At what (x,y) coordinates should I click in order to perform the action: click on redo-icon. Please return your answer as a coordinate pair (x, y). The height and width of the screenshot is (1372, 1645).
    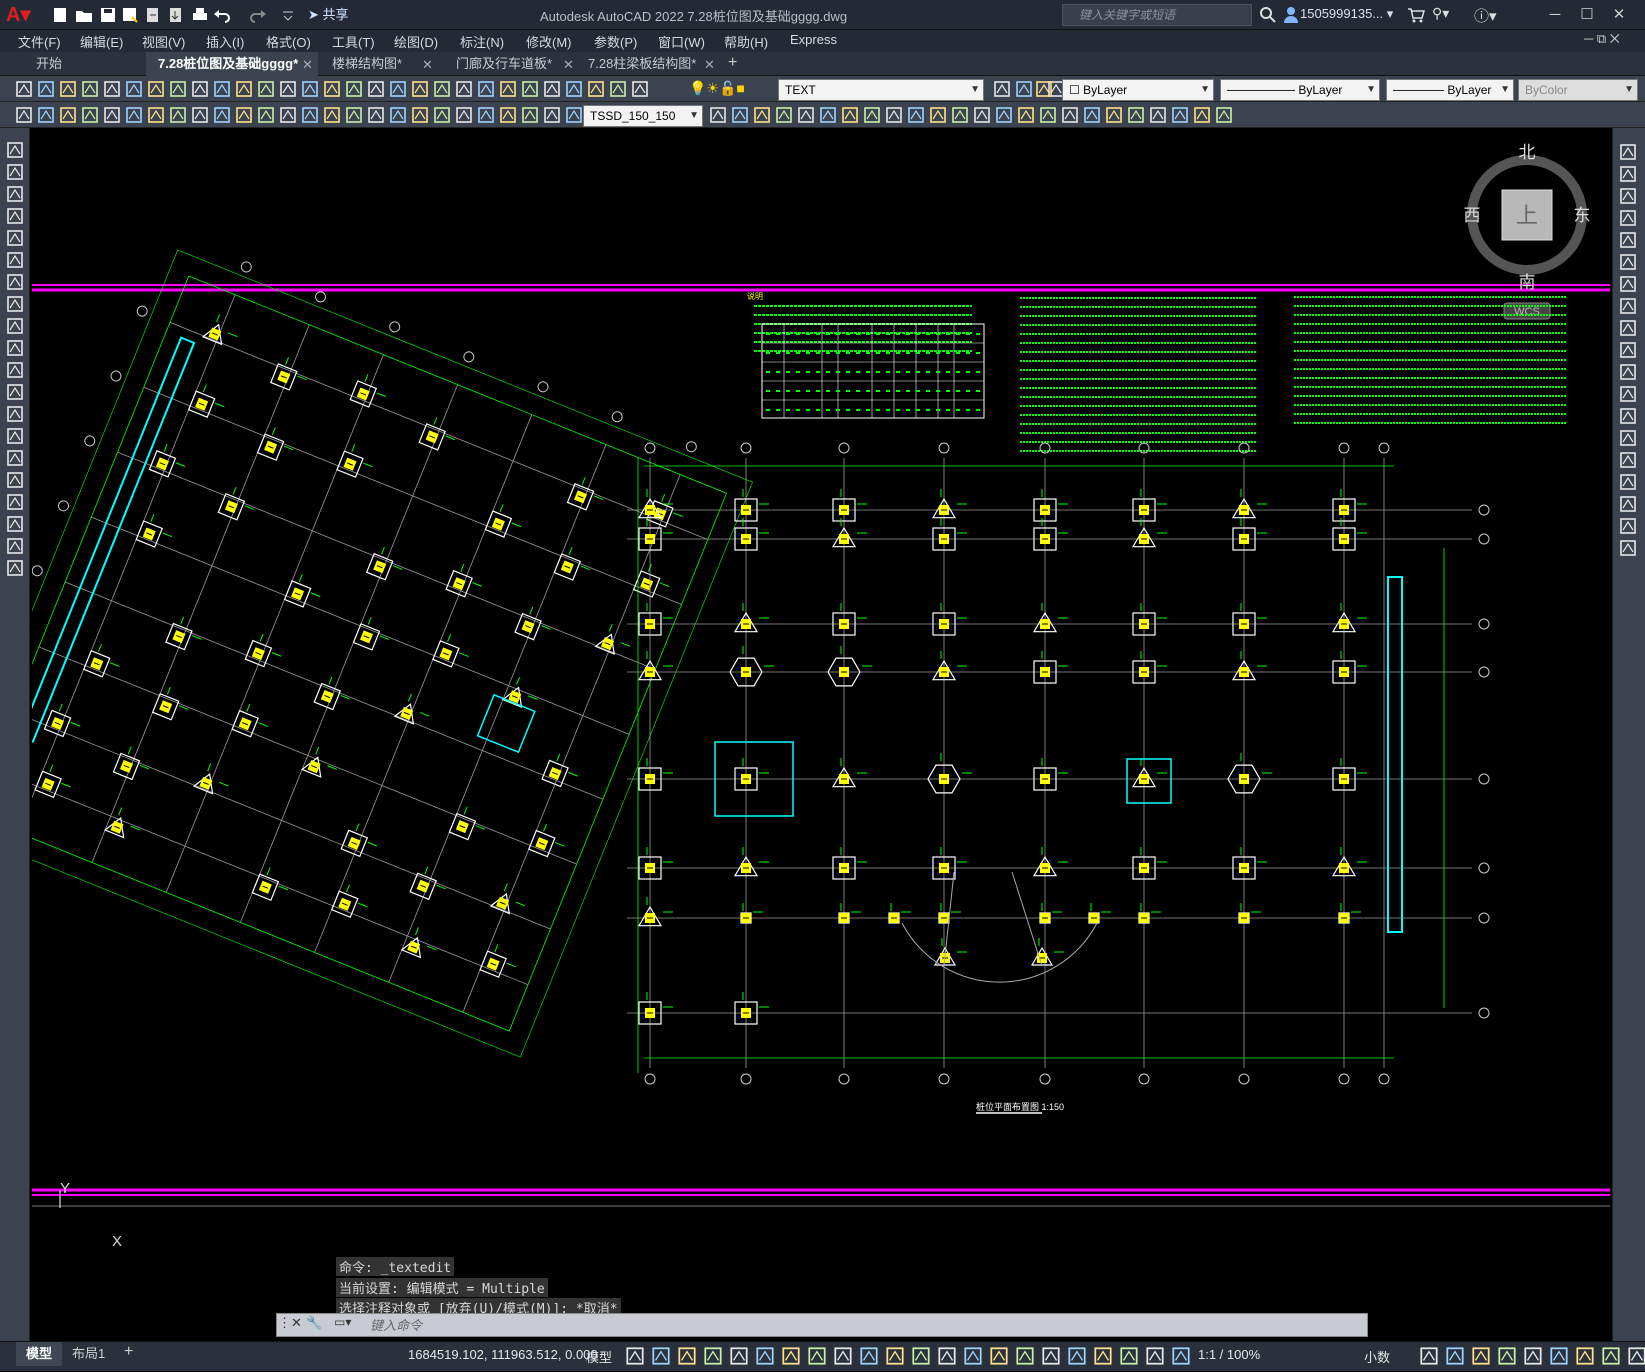
    Looking at the image, I should click on (258, 15).